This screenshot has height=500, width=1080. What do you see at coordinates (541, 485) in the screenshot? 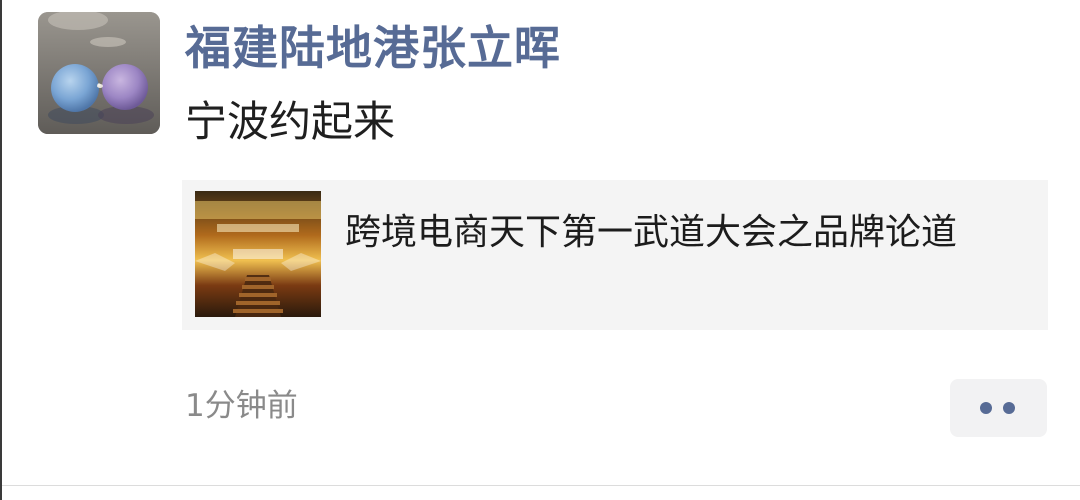
I see `divider` at bounding box center [541, 485].